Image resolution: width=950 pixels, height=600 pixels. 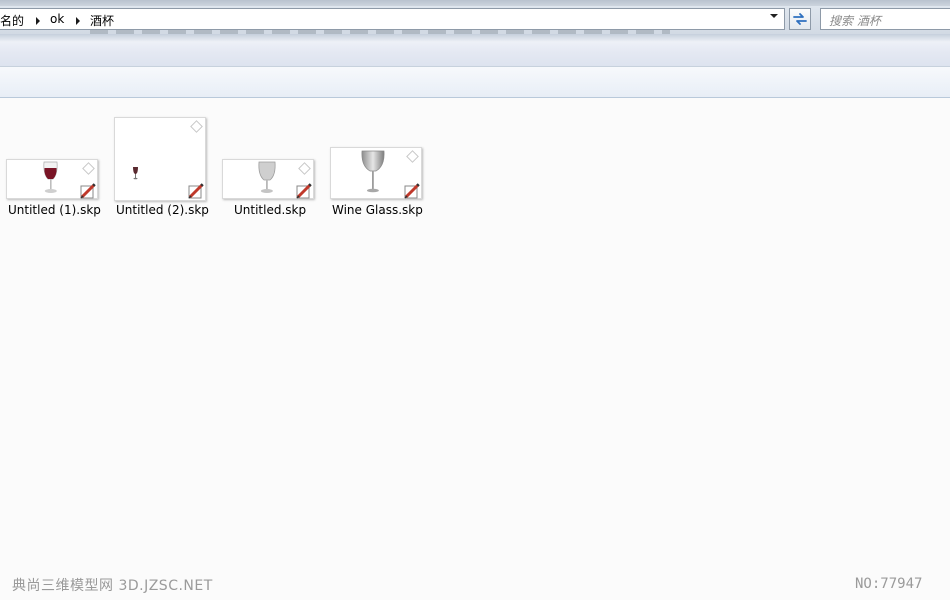 What do you see at coordinates (475, 82) in the screenshot?
I see `details-bar` at bounding box center [475, 82].